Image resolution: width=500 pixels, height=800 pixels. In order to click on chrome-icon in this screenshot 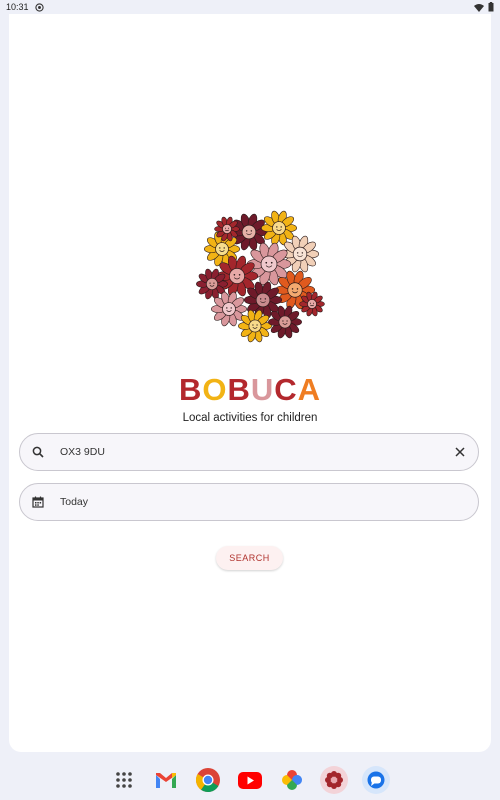, I will do `click(208, 780)`.